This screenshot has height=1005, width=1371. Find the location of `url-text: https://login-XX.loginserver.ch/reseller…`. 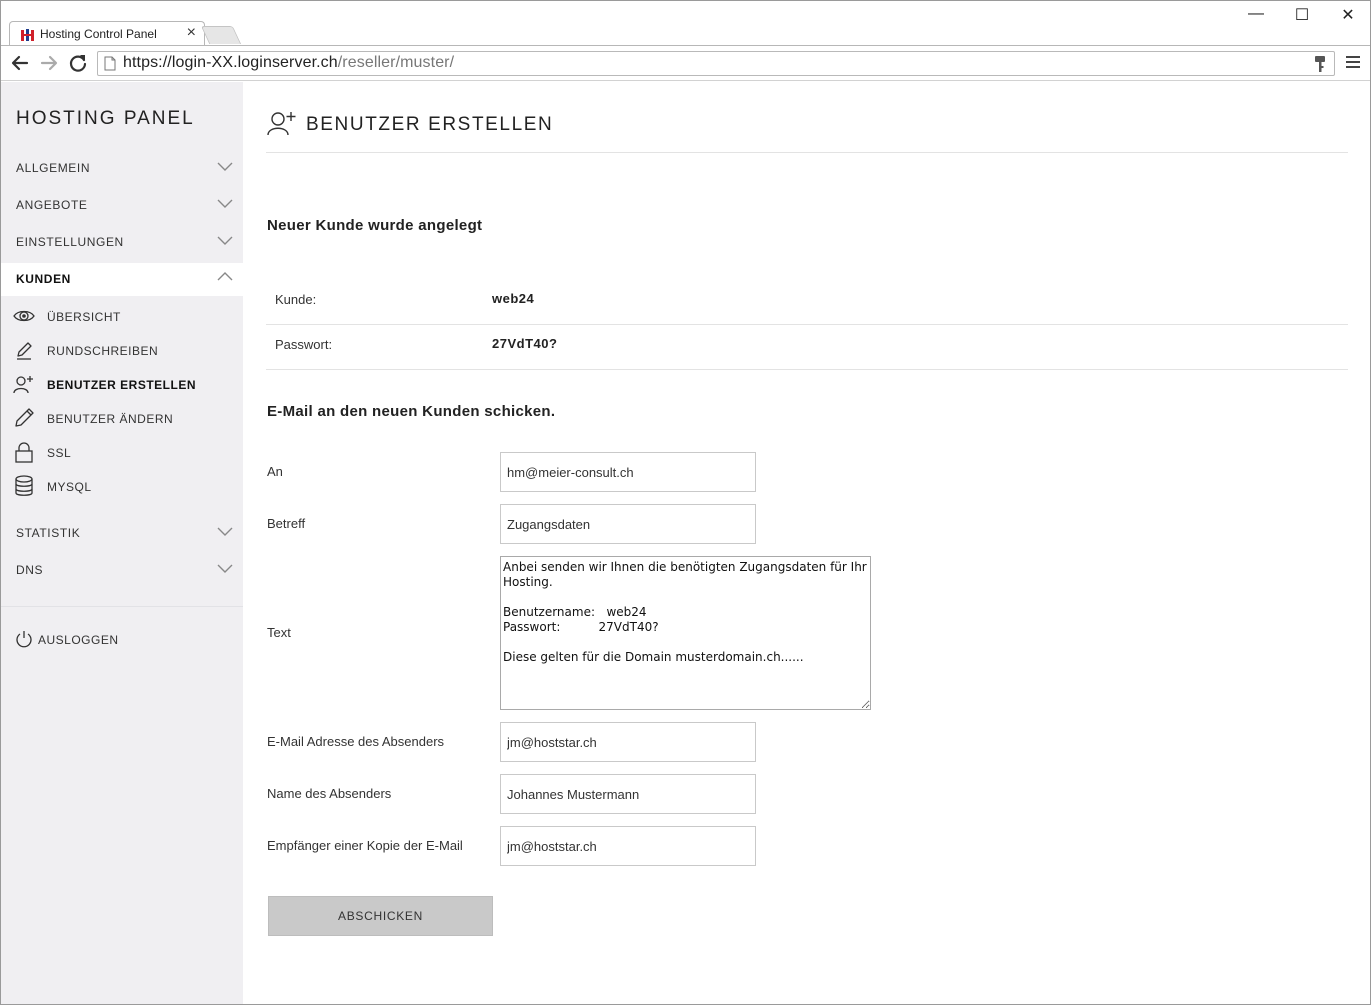

url-text: https://login-XX.loginserver.ch/reseller… is located at coordinates (288, 63).